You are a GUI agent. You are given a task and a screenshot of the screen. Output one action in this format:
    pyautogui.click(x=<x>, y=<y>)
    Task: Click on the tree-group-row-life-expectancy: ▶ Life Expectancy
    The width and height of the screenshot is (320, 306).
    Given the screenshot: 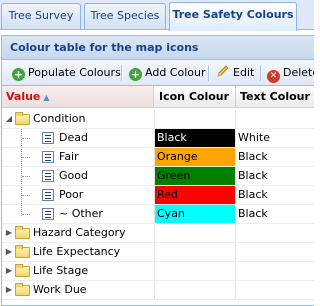 What is the action you would take?
    pyautogui.click(x=158, y=252)
    